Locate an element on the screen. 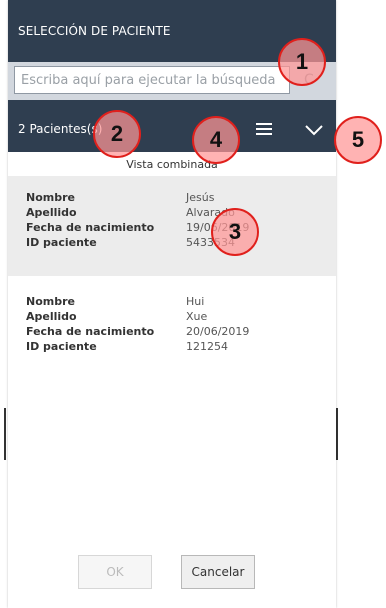 The height and width of the screenshot is (608, 386). dialog-footer: OK Cancelar is located at coordinates (172, 580).